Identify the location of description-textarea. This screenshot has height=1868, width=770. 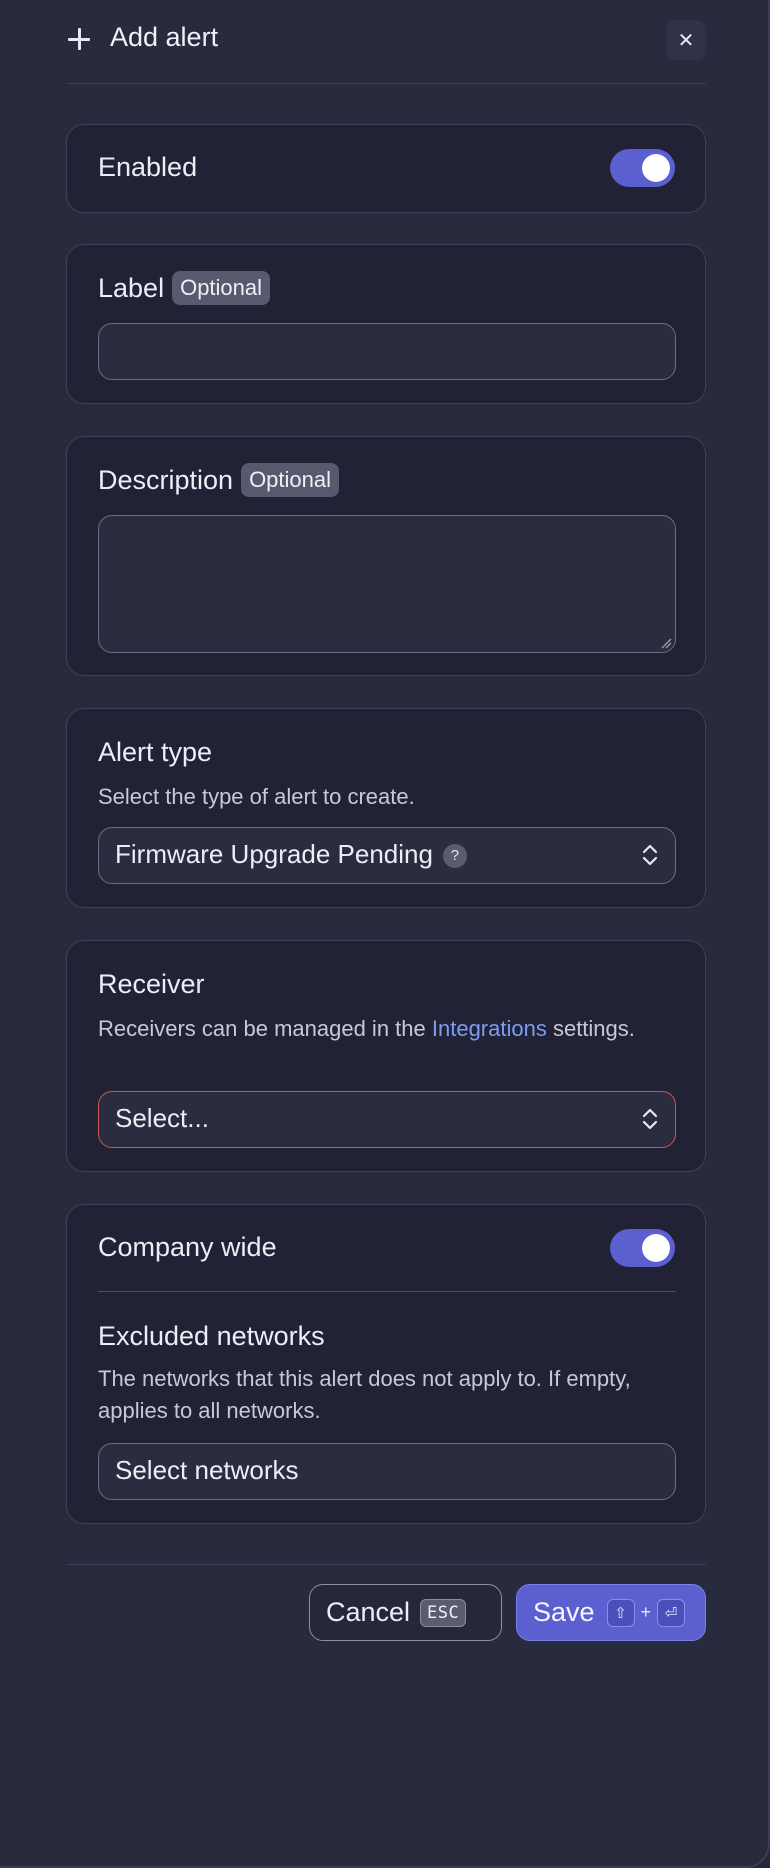
(387, 584).